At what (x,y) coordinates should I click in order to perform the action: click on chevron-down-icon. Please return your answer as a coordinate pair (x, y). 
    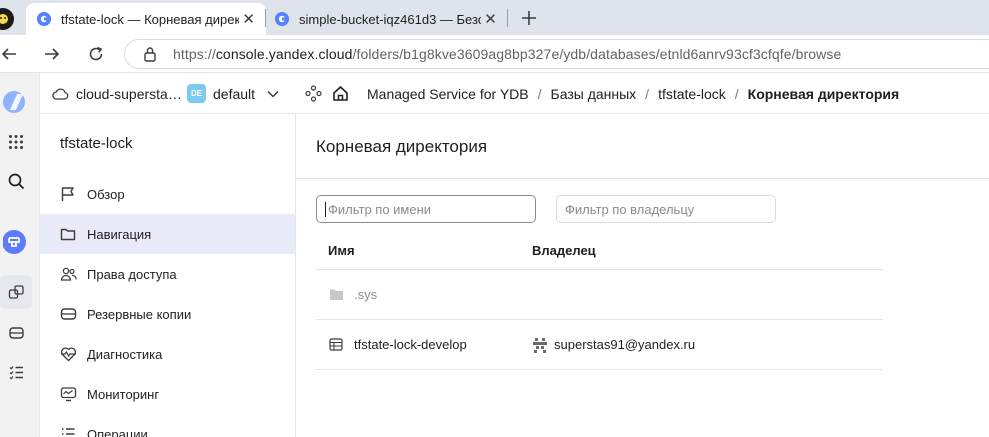
    Looking at the image, I should click on (273, 94).